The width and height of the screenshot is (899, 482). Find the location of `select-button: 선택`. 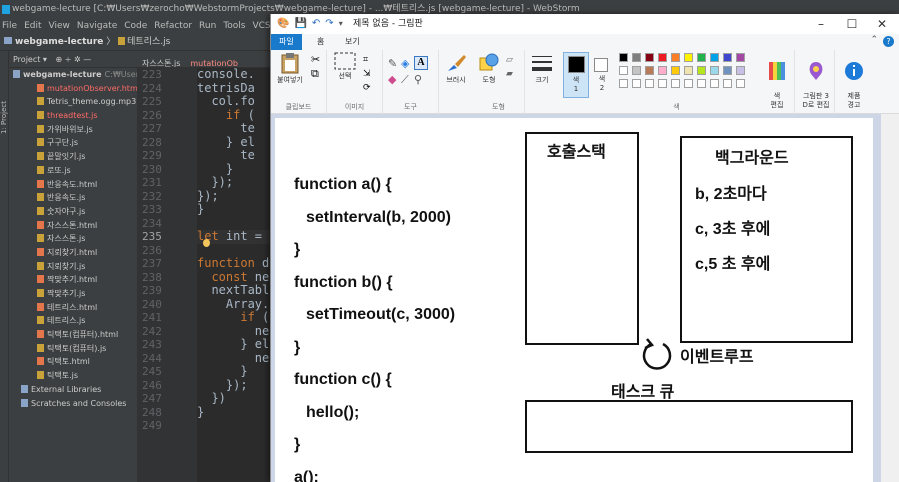

select-button: 선택 is located at coordinates (345, 66).